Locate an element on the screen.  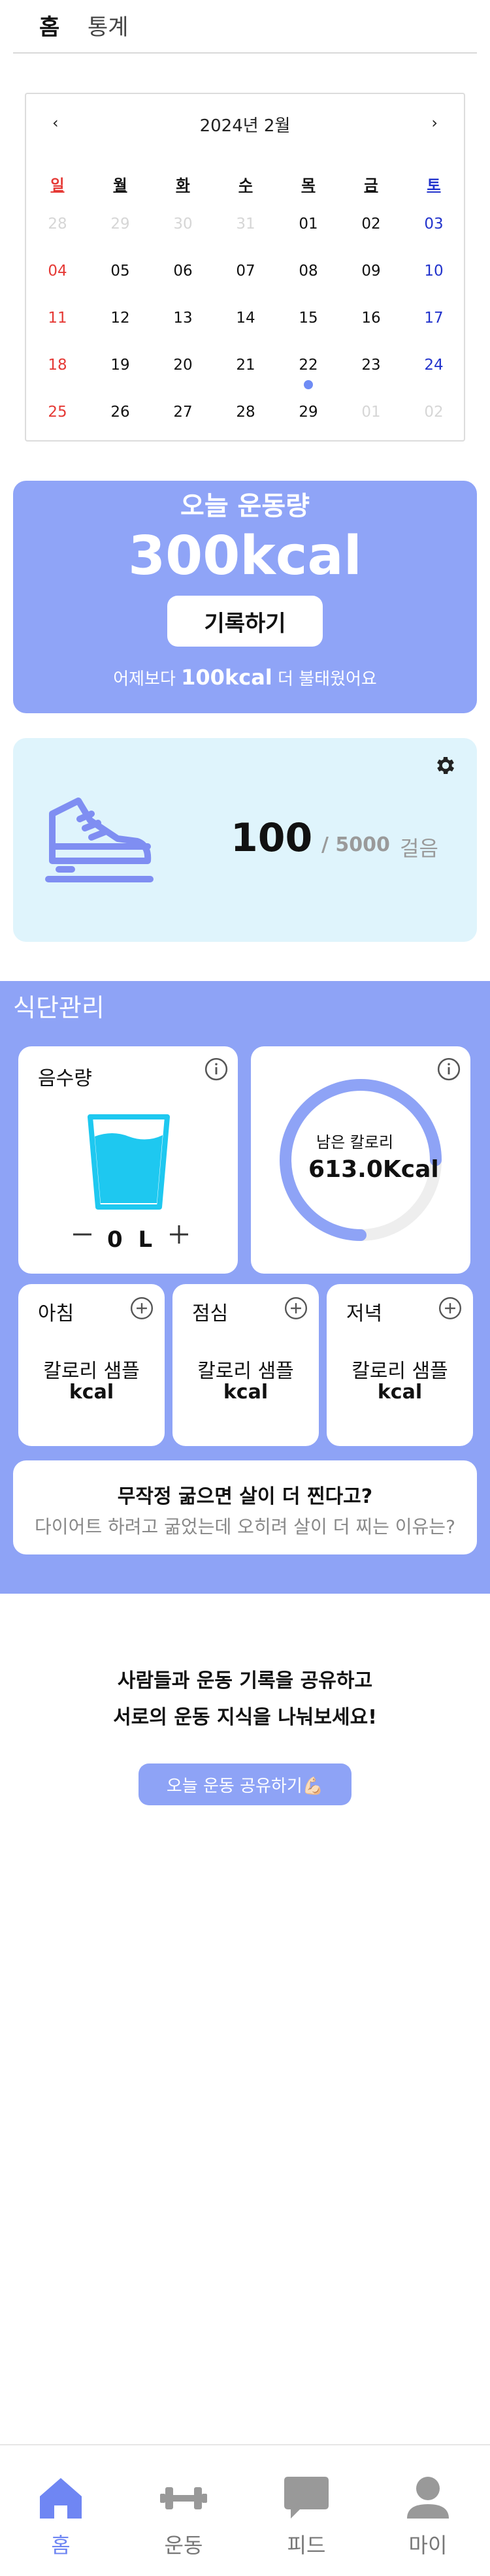
weekday-header: 화 is located at coordinates (183, 185).